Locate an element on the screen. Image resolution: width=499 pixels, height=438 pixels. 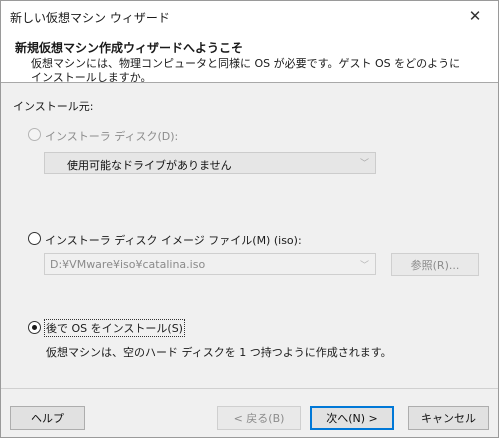
title-bar: 新しい仮想マシン ウィザード ✕ is located at coordinates (249, 15).